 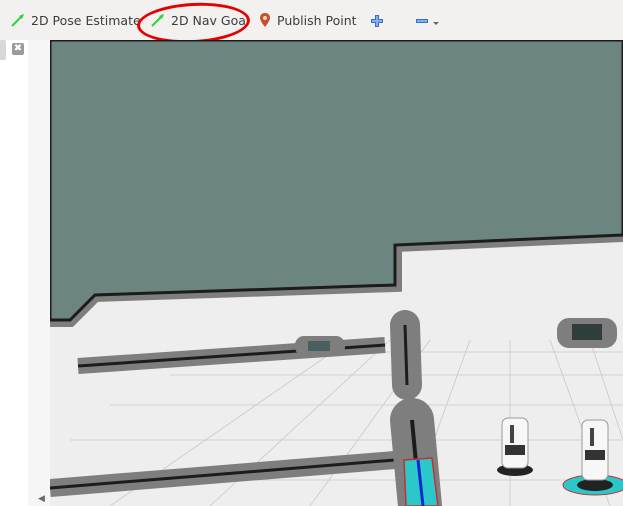 What do you see at coordinates (14, 273) in the screenshot?
I see `left-dock-panel: ✖` at bounding box center [14, 273].